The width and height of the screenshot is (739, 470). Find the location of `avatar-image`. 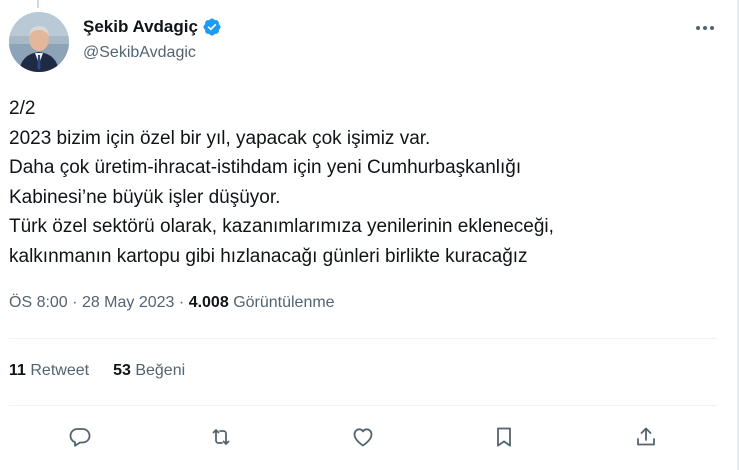

avatar-image is located at coordinates (39, 42).